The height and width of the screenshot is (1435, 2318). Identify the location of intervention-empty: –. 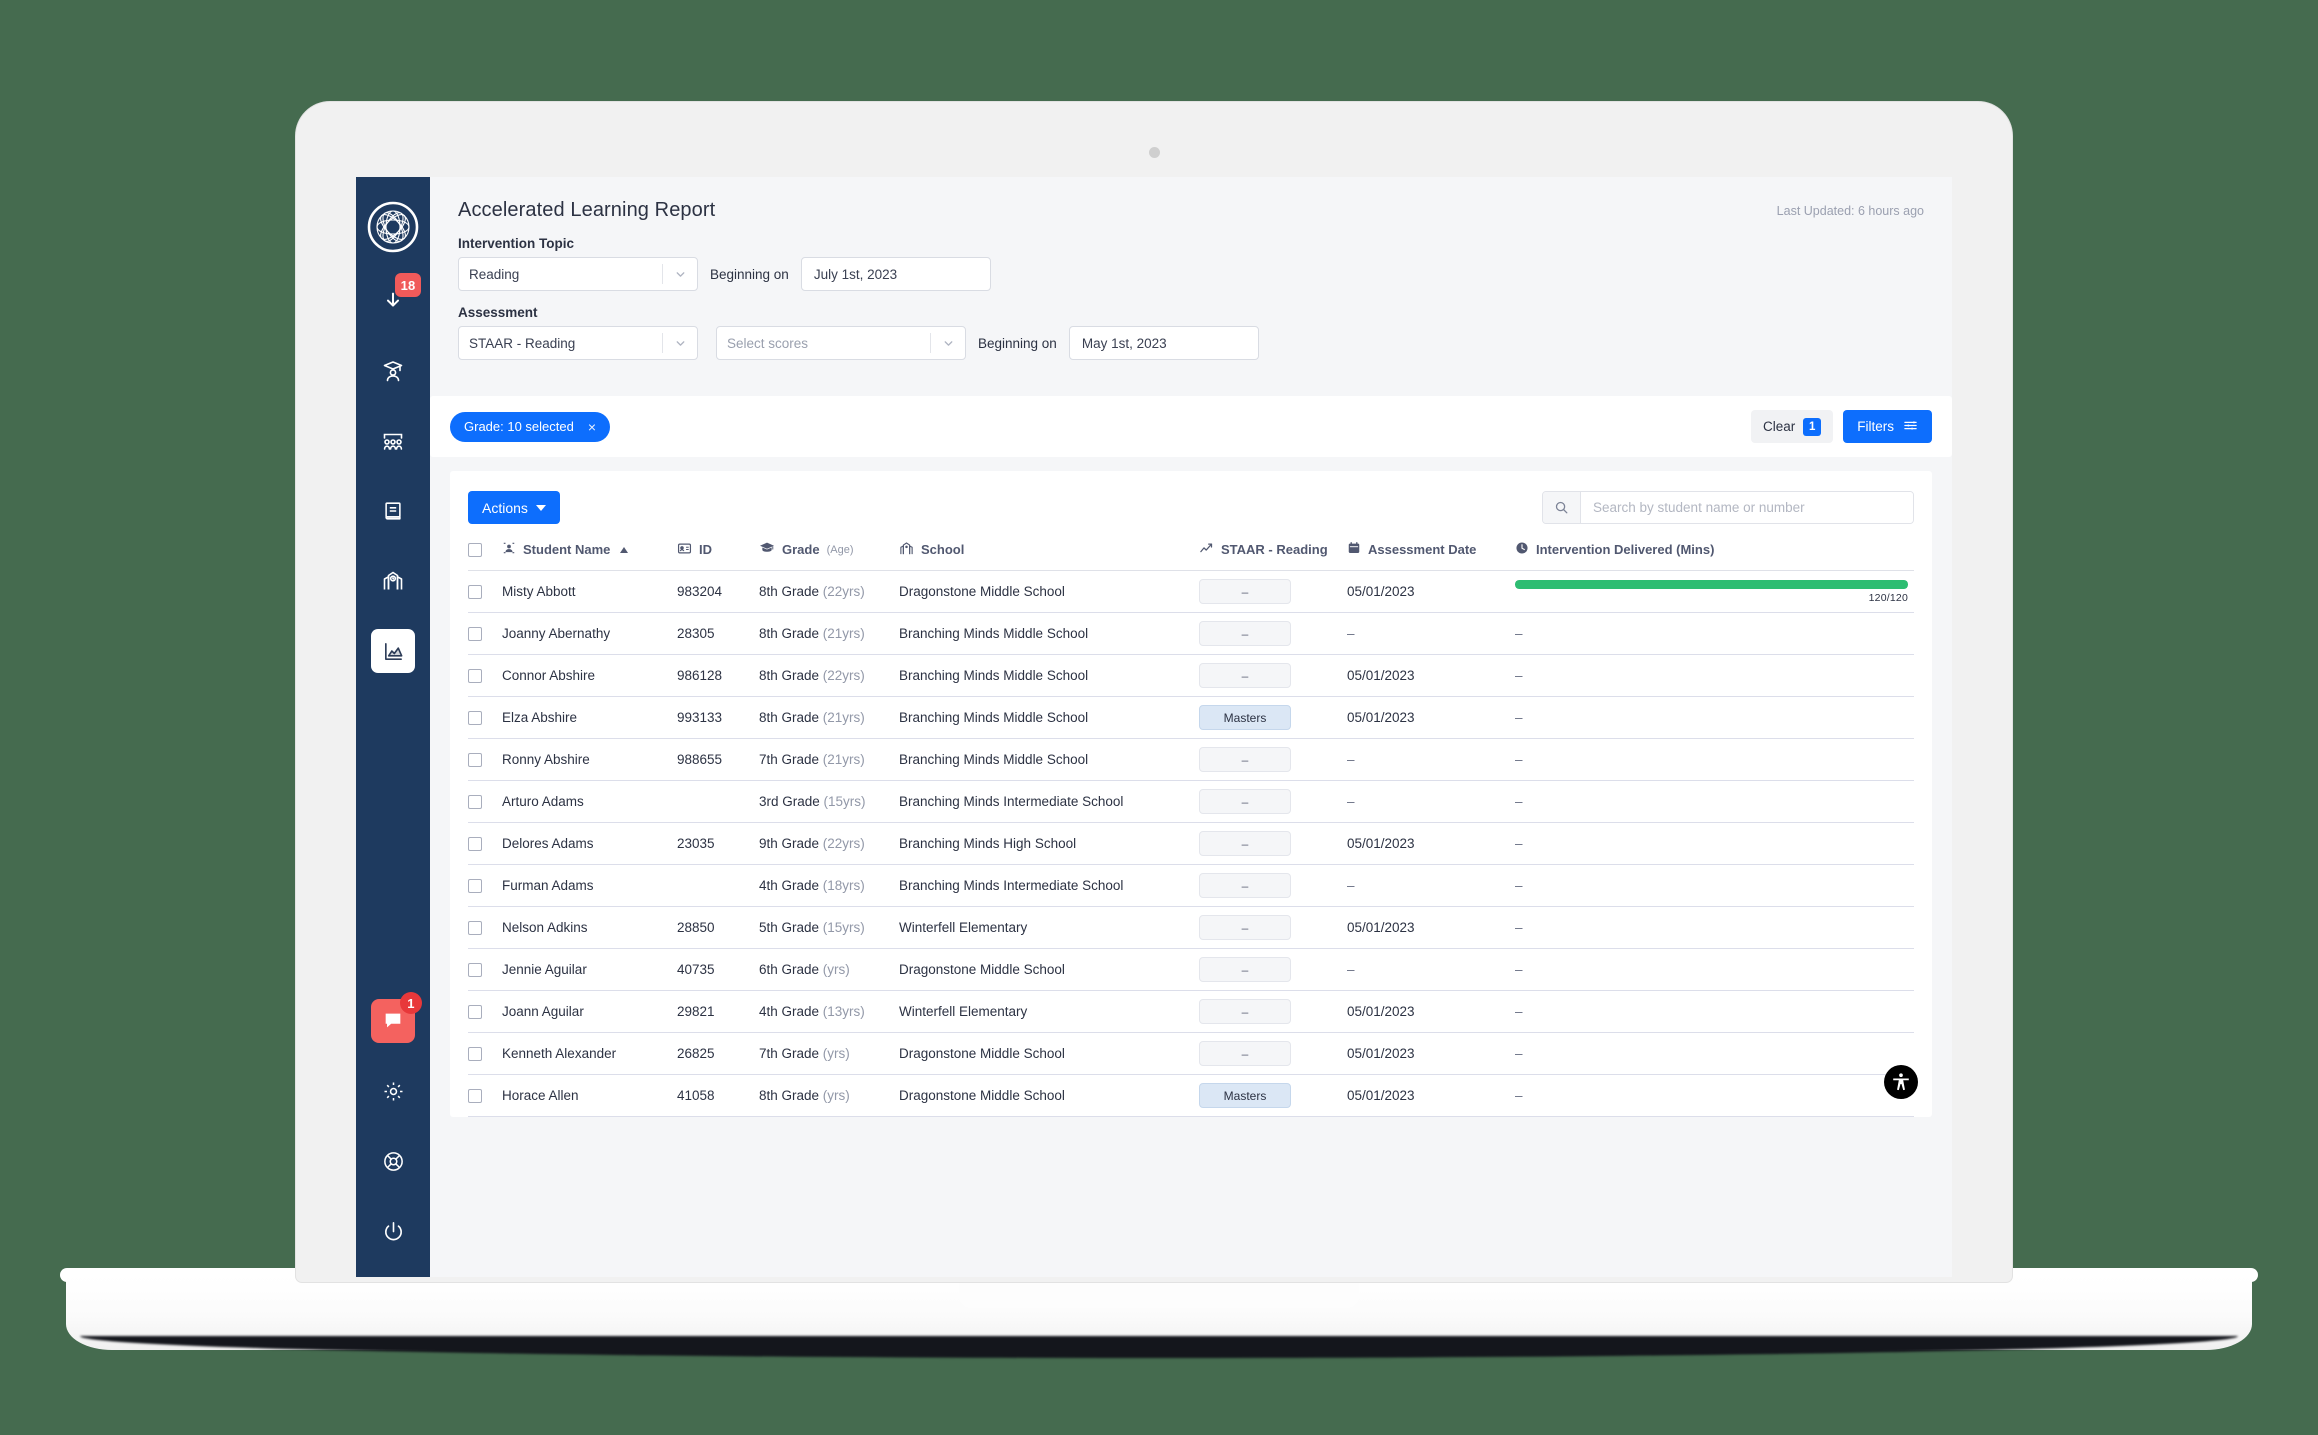
(1519, 633).